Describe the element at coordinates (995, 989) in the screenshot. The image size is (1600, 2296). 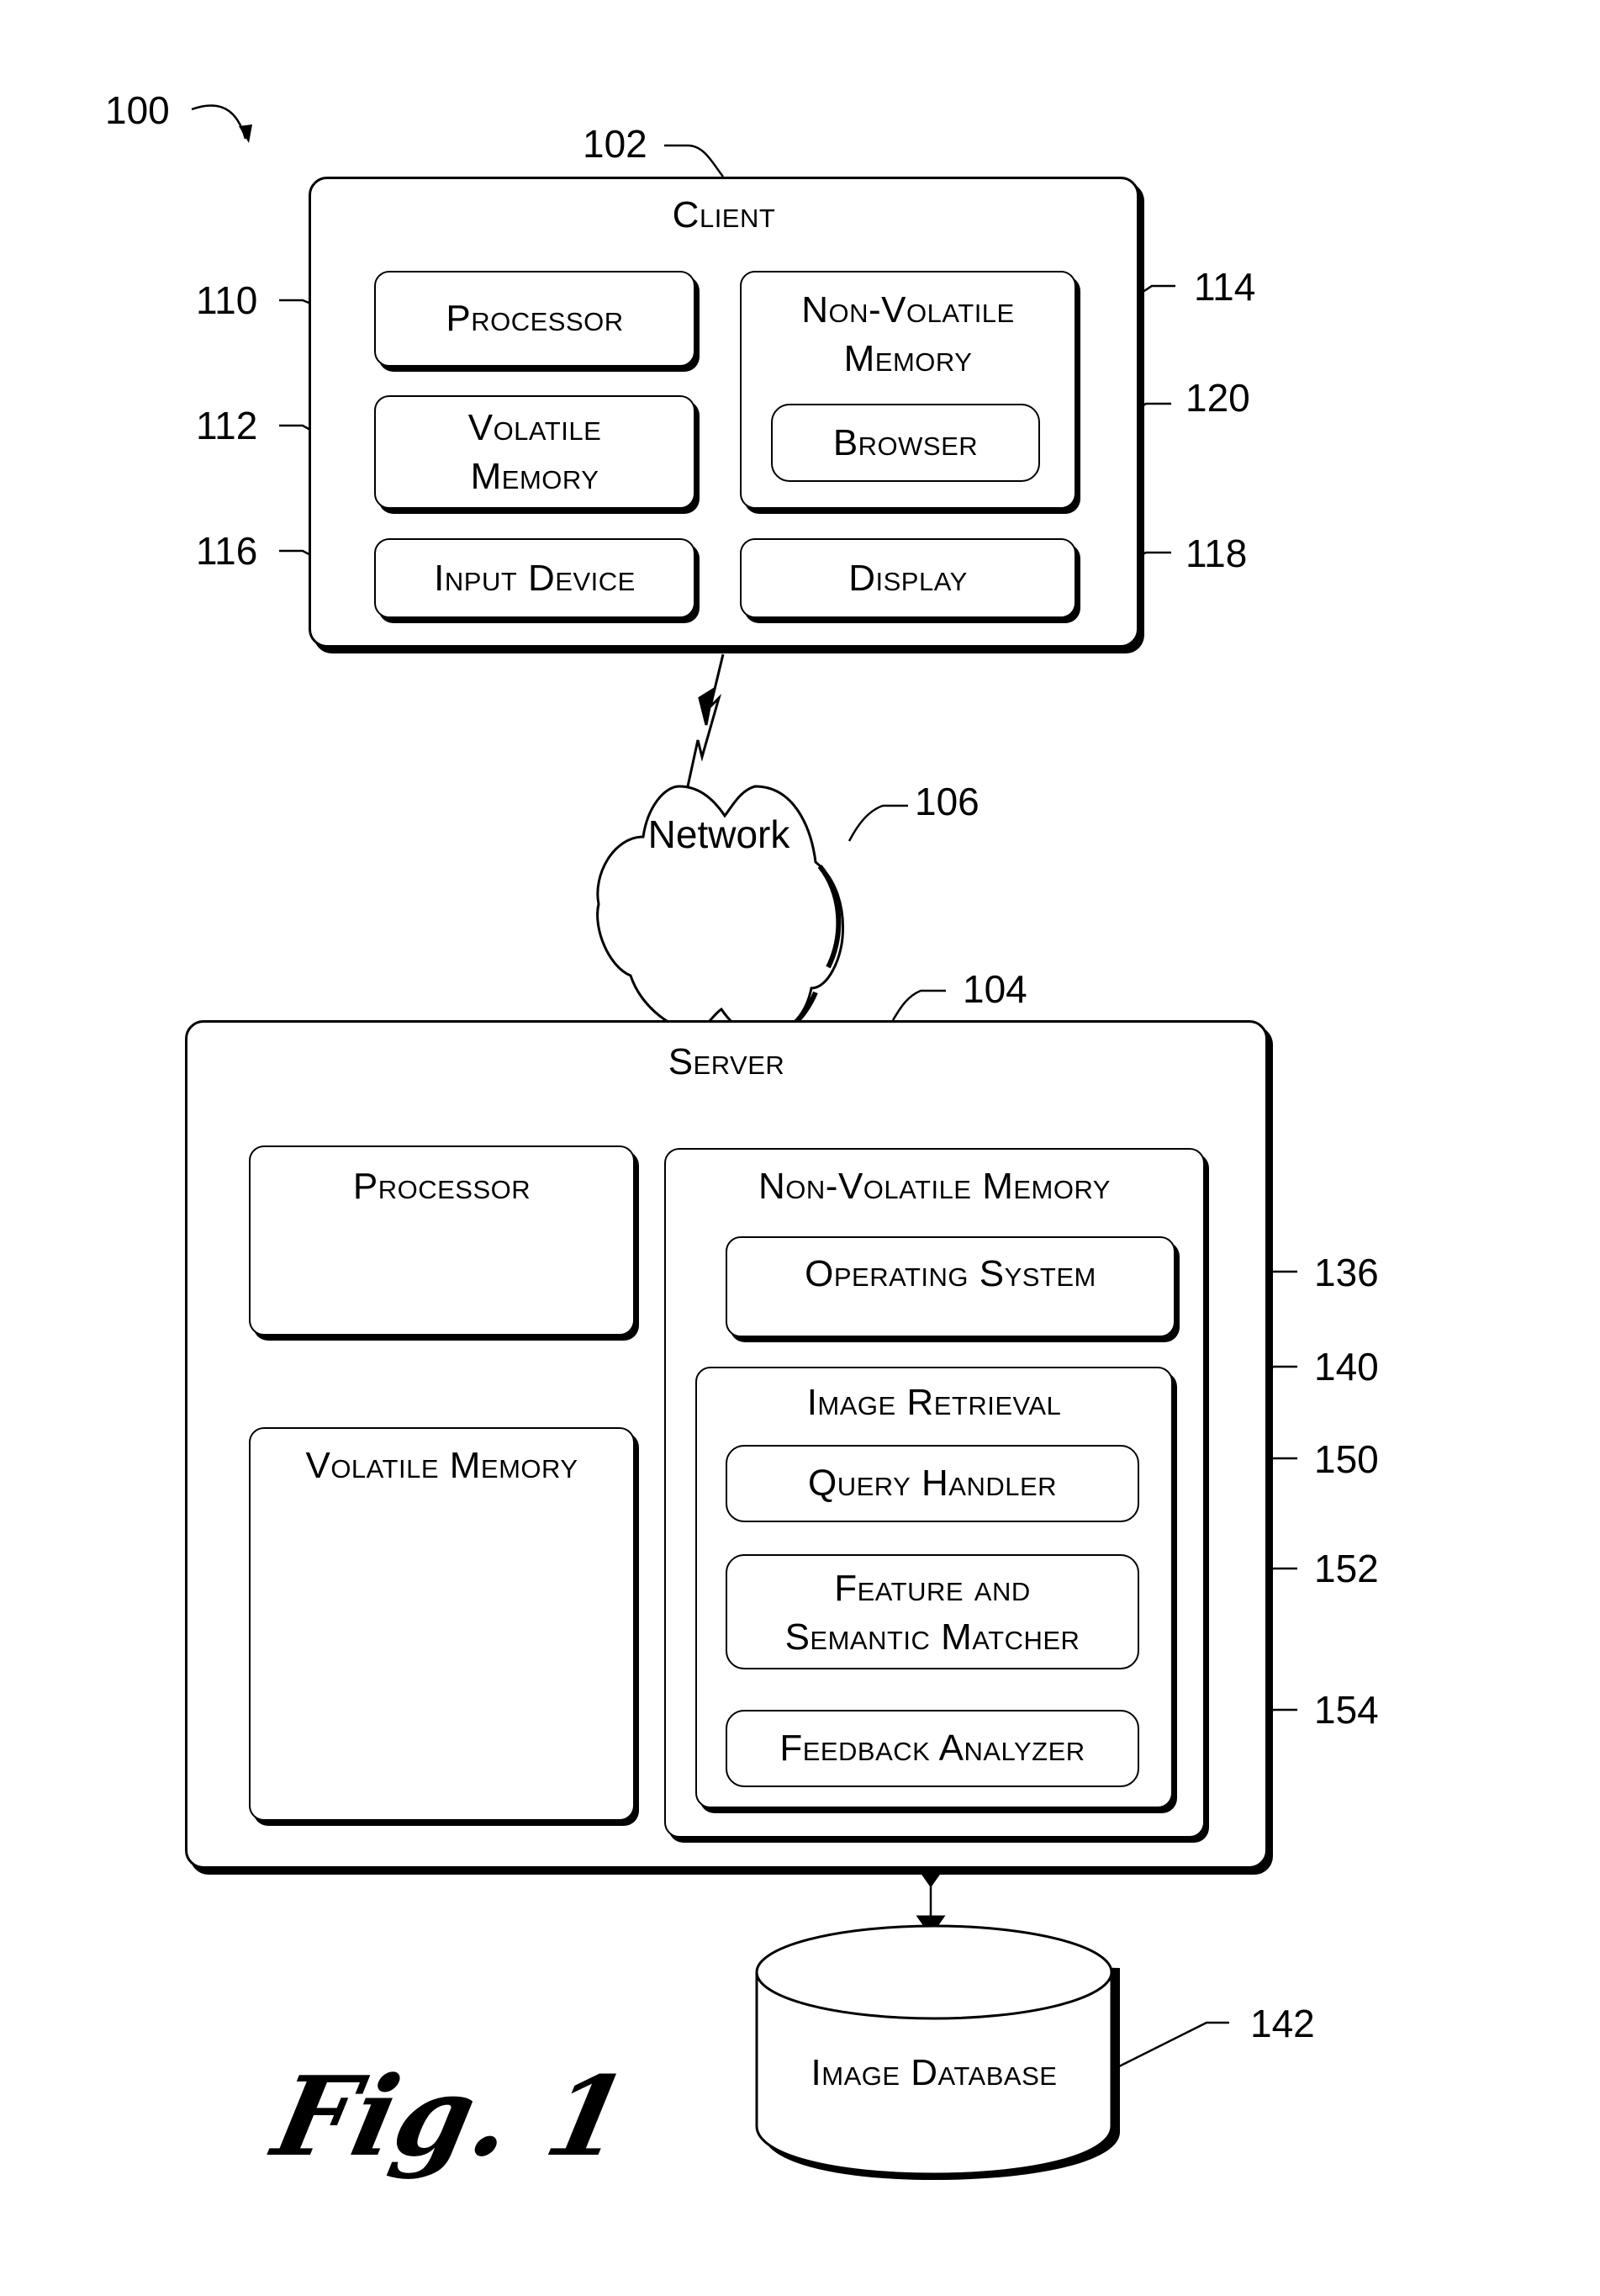
I see `ref-104: 104` at that location.